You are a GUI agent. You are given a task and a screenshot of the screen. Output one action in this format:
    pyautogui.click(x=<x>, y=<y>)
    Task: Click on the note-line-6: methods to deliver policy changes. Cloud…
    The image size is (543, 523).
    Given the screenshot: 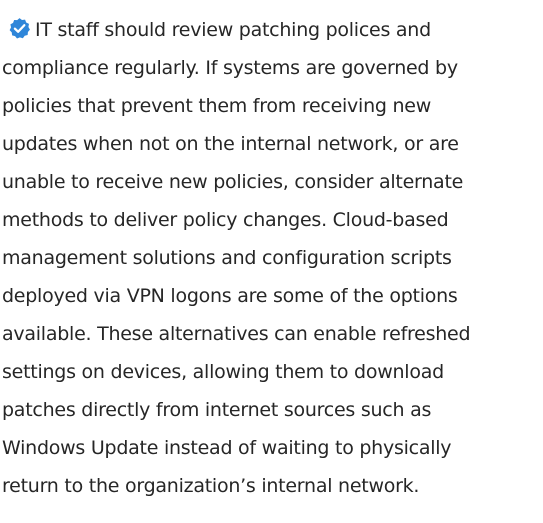 What is the action you would take?
    pyautogui.click(x=225, y=220)
    